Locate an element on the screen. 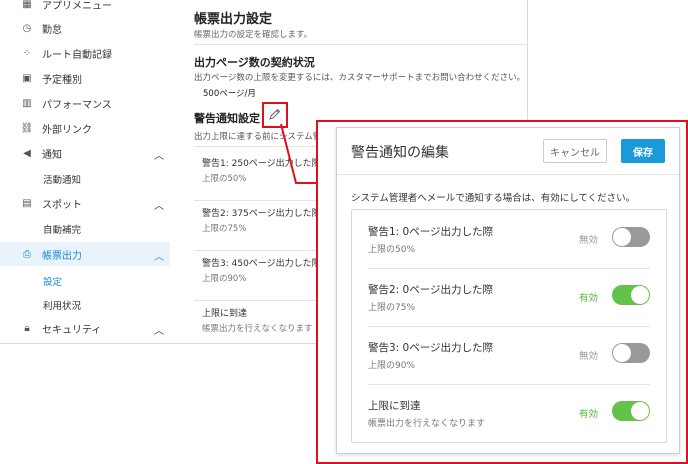 The image size is (688, 464). dialog-title: 警告通知の編集 is located at coordinates (400, 153).